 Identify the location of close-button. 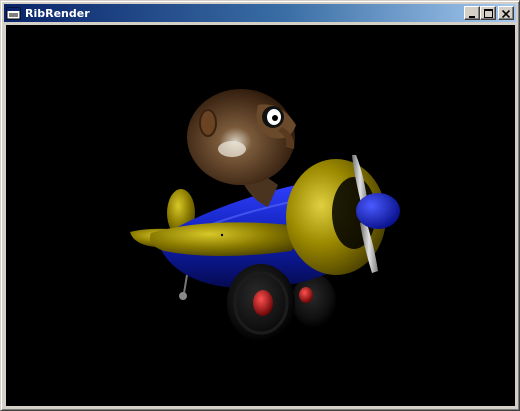
(506, 13).